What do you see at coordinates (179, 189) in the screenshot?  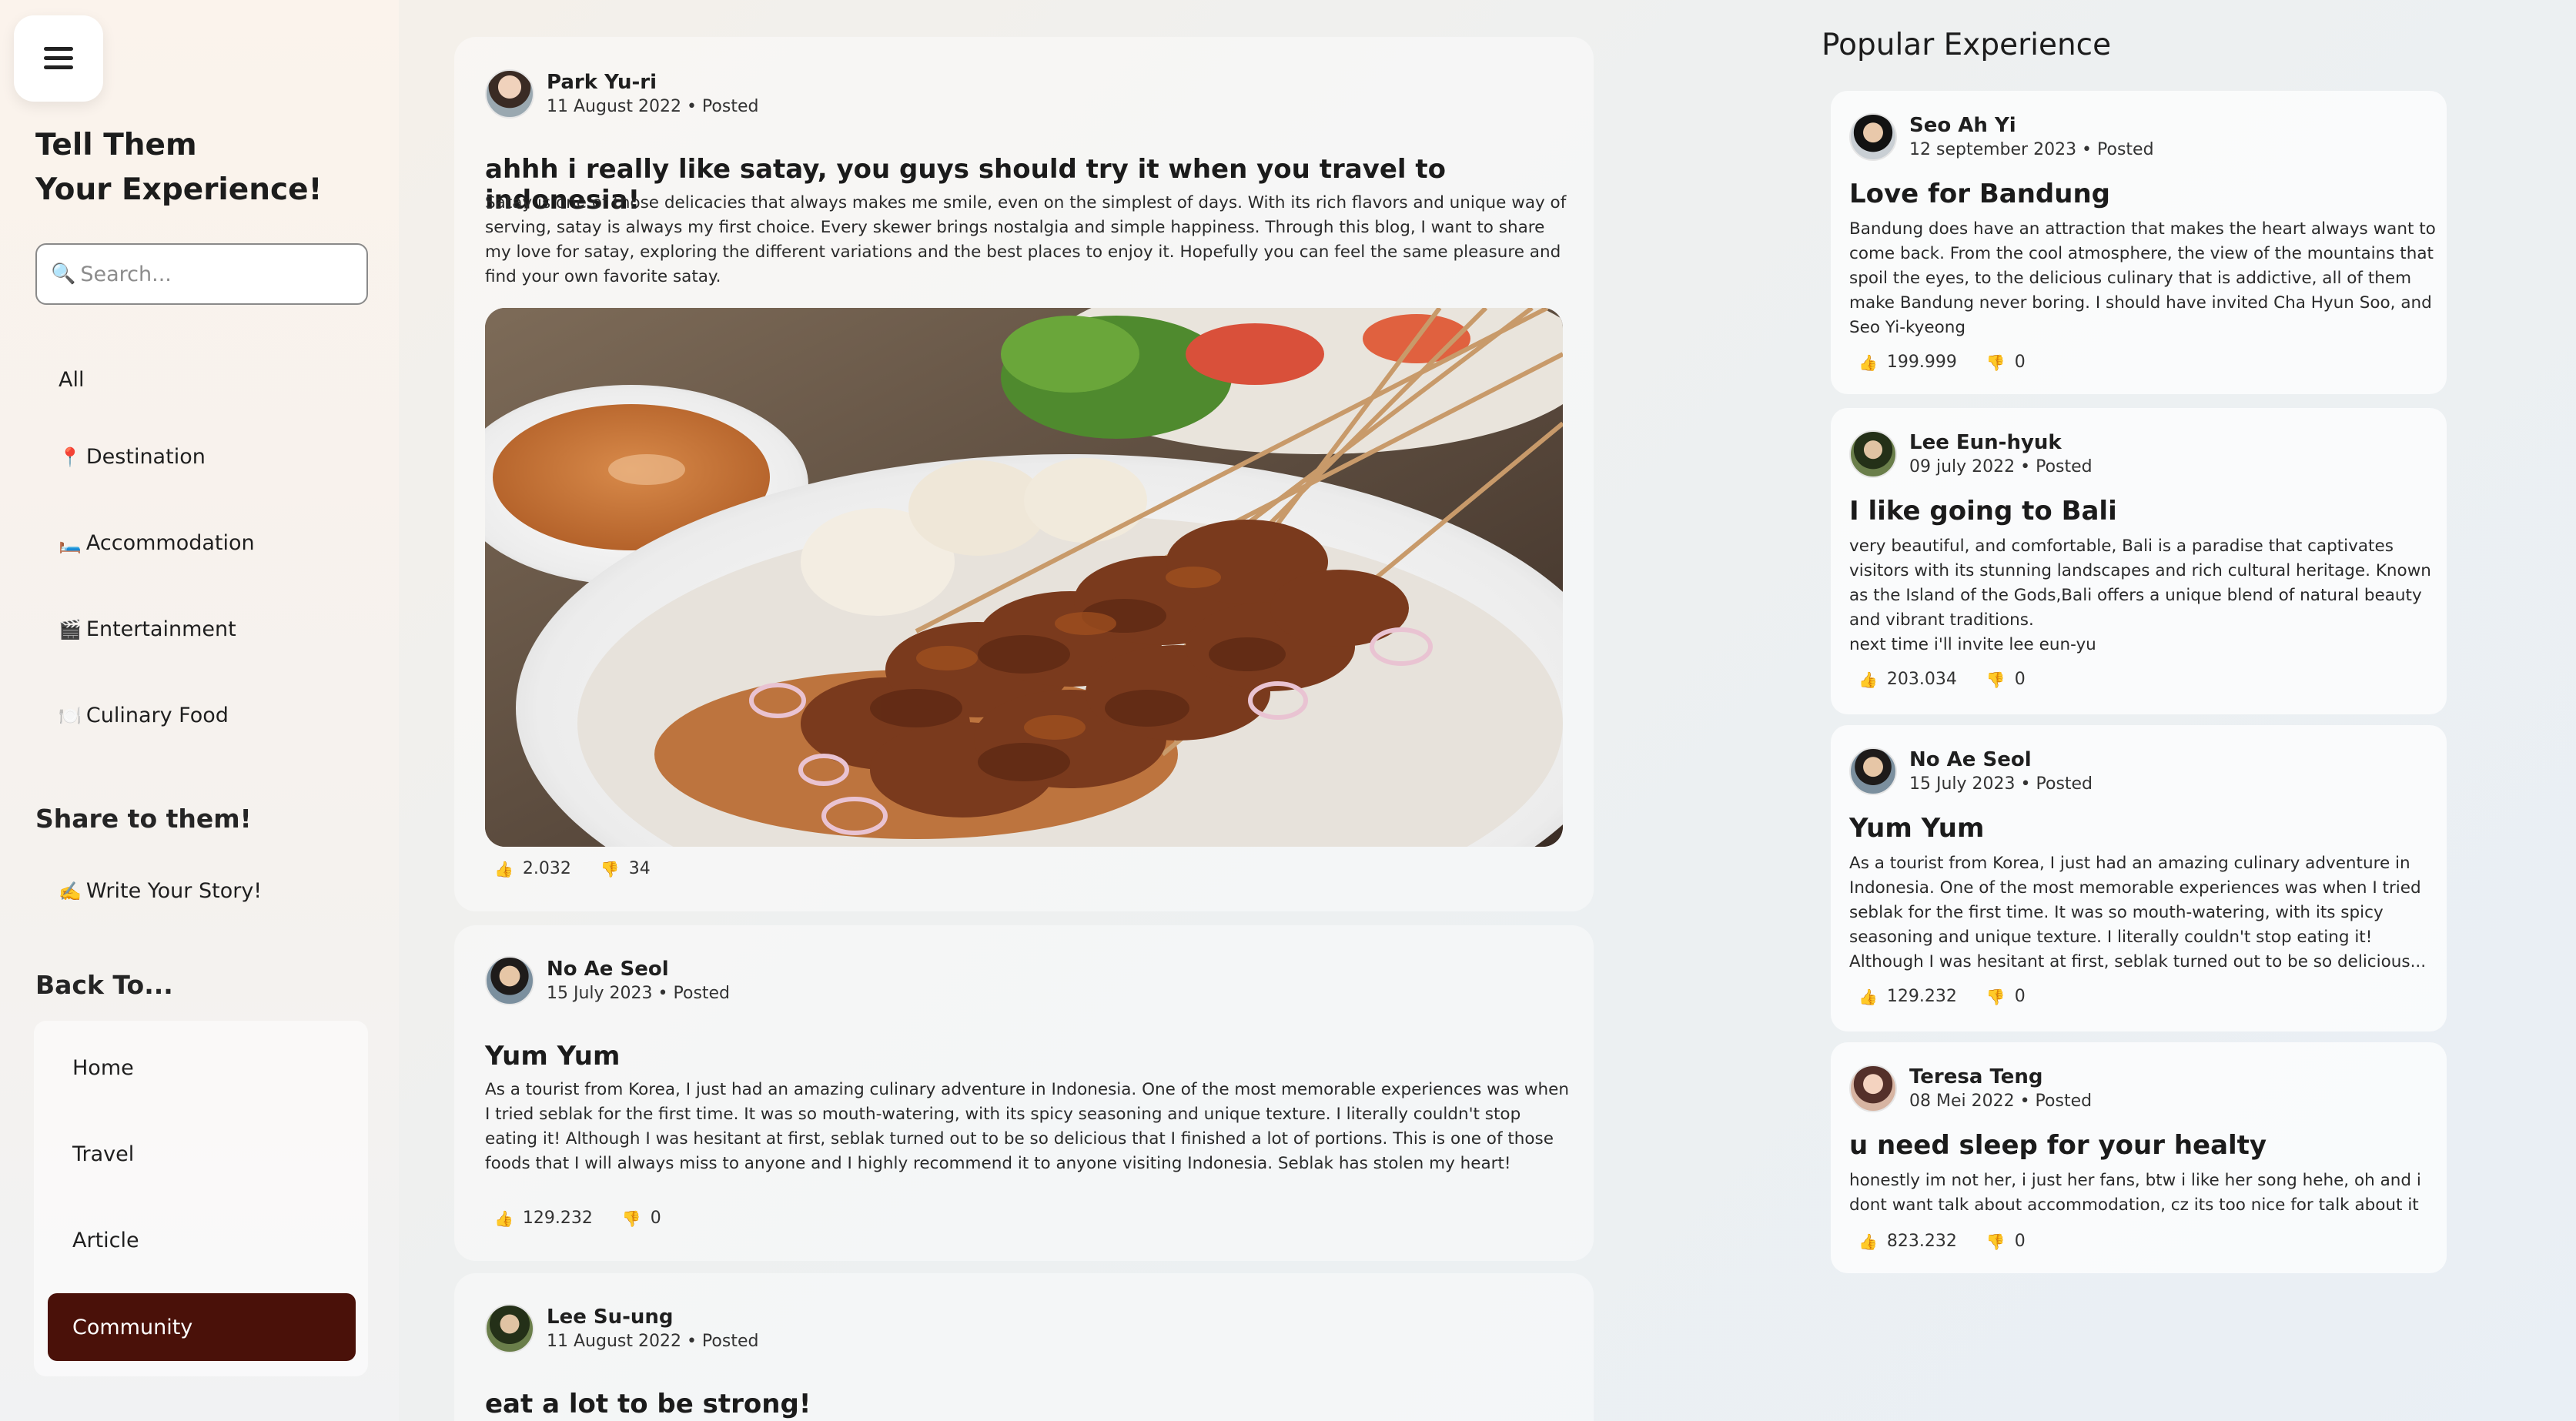 I see `sidebar-title-line2: Your Experience!` at bounding box center [179, 189].